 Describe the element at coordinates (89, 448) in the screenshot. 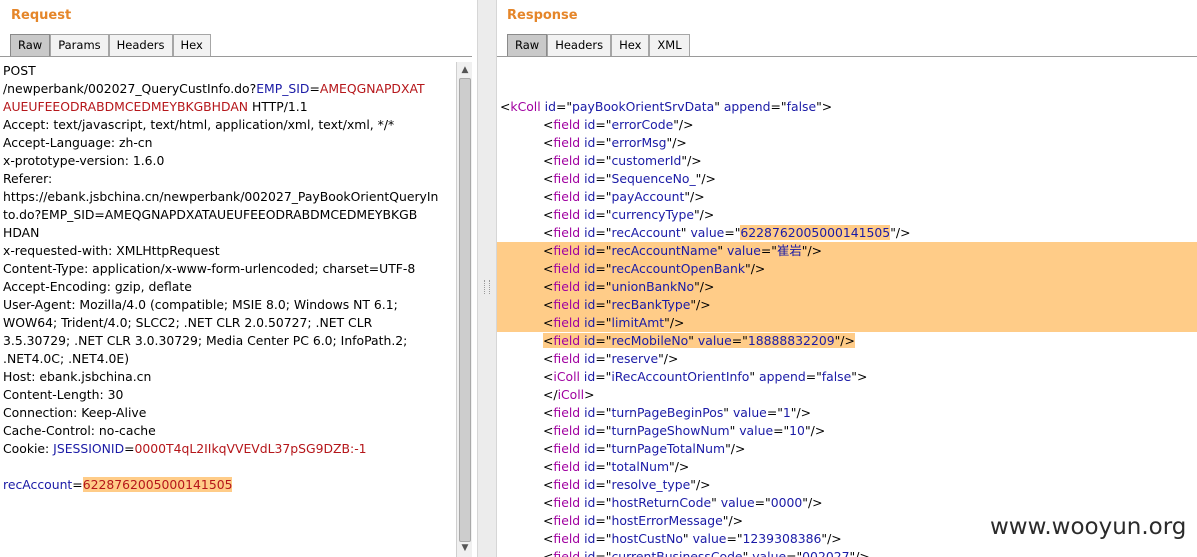

I see `param-name: JSESSIONID` at that location.